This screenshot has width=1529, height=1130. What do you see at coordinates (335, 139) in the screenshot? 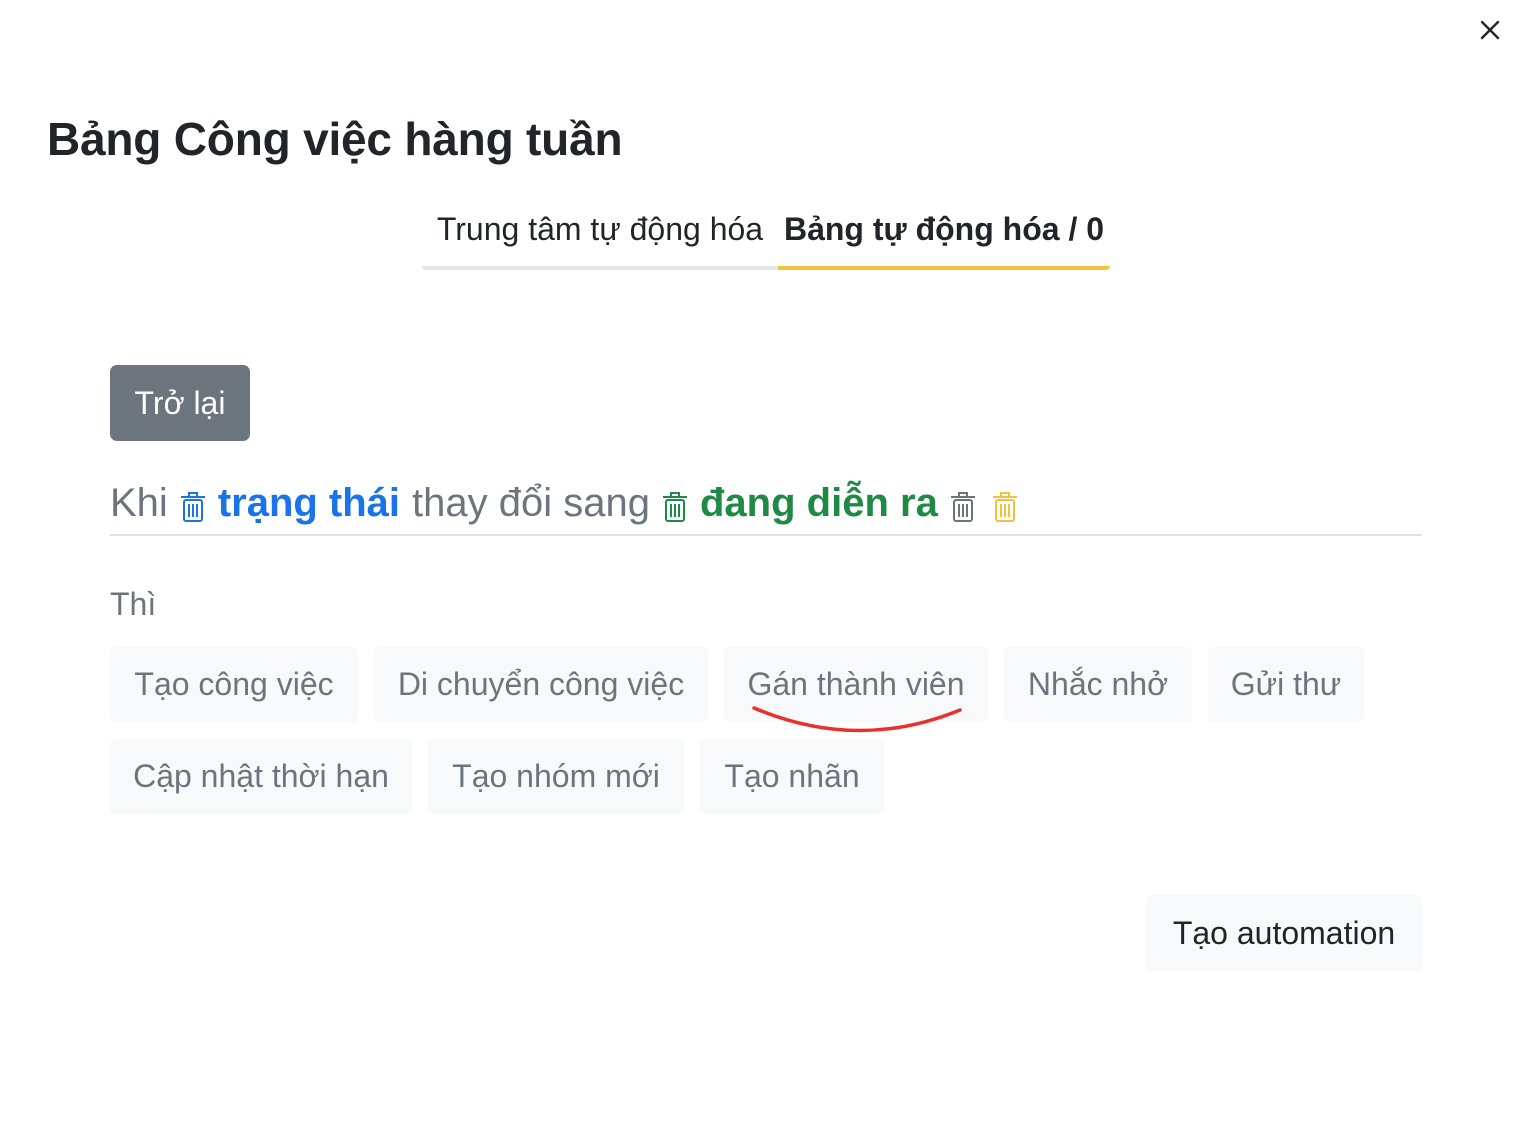
I see `modal-title: Bảng Công việc hàng tuần` at bounding box center [335, 139].